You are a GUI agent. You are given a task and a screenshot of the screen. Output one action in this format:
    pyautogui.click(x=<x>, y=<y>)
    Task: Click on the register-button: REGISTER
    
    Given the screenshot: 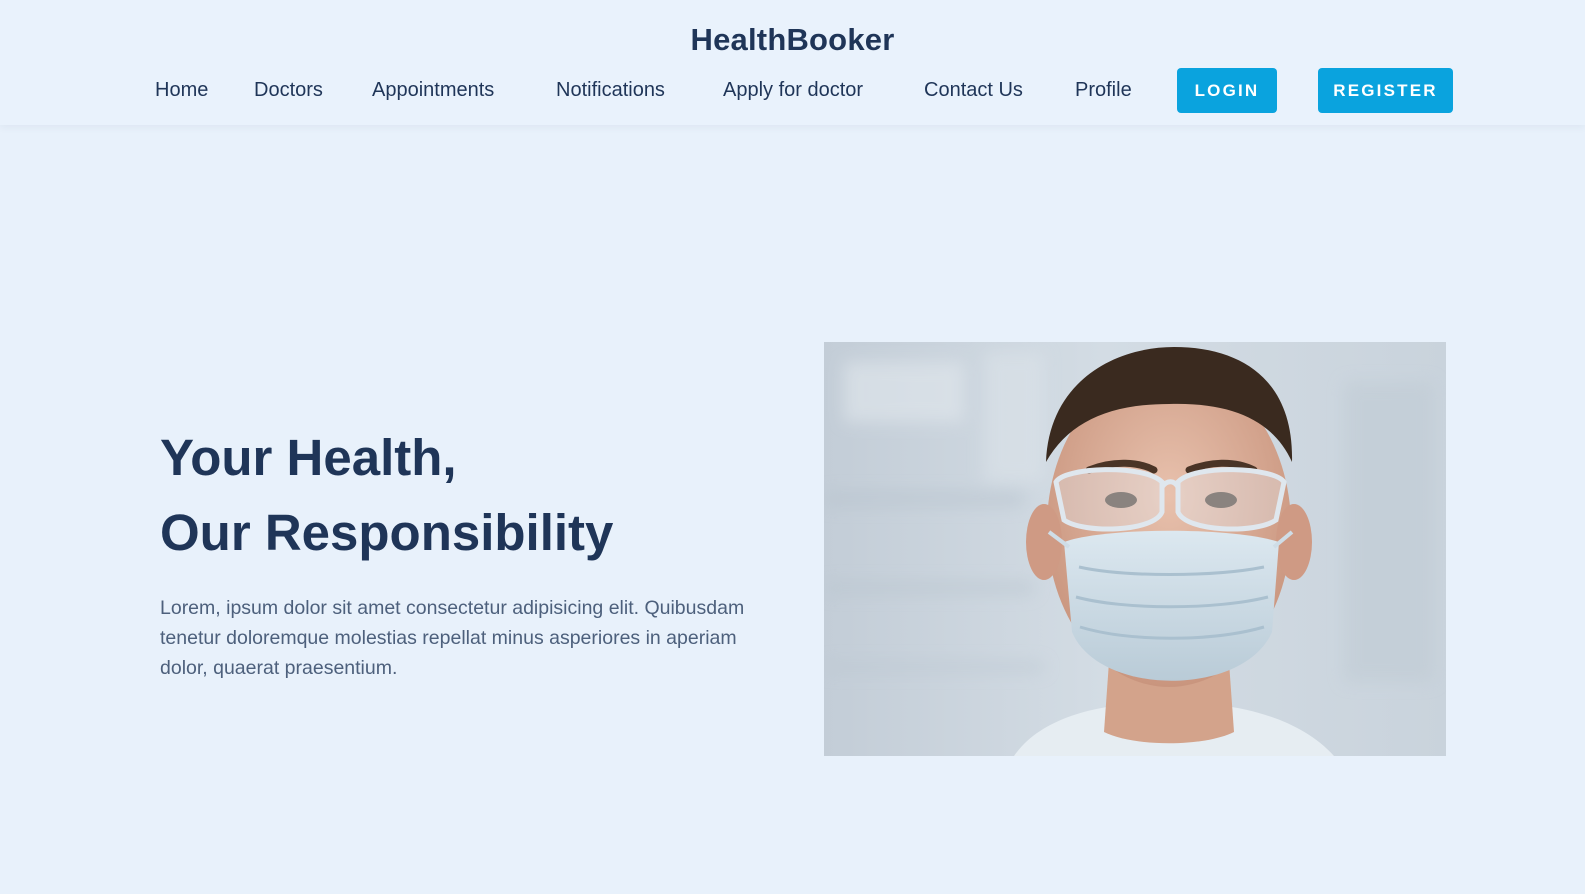 What is the action you would take?
    pyautogui.click(x=1385, y=90)
    